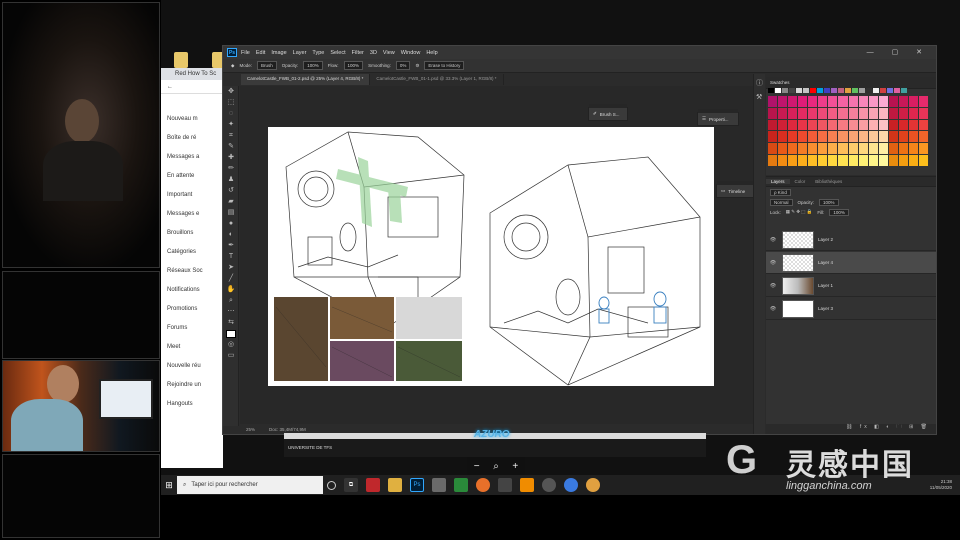  What do you see at coordinates (851, 240) in the screenshot?
I see `layer-row: 👁 Layer 2` at bounding box center [851, 240].